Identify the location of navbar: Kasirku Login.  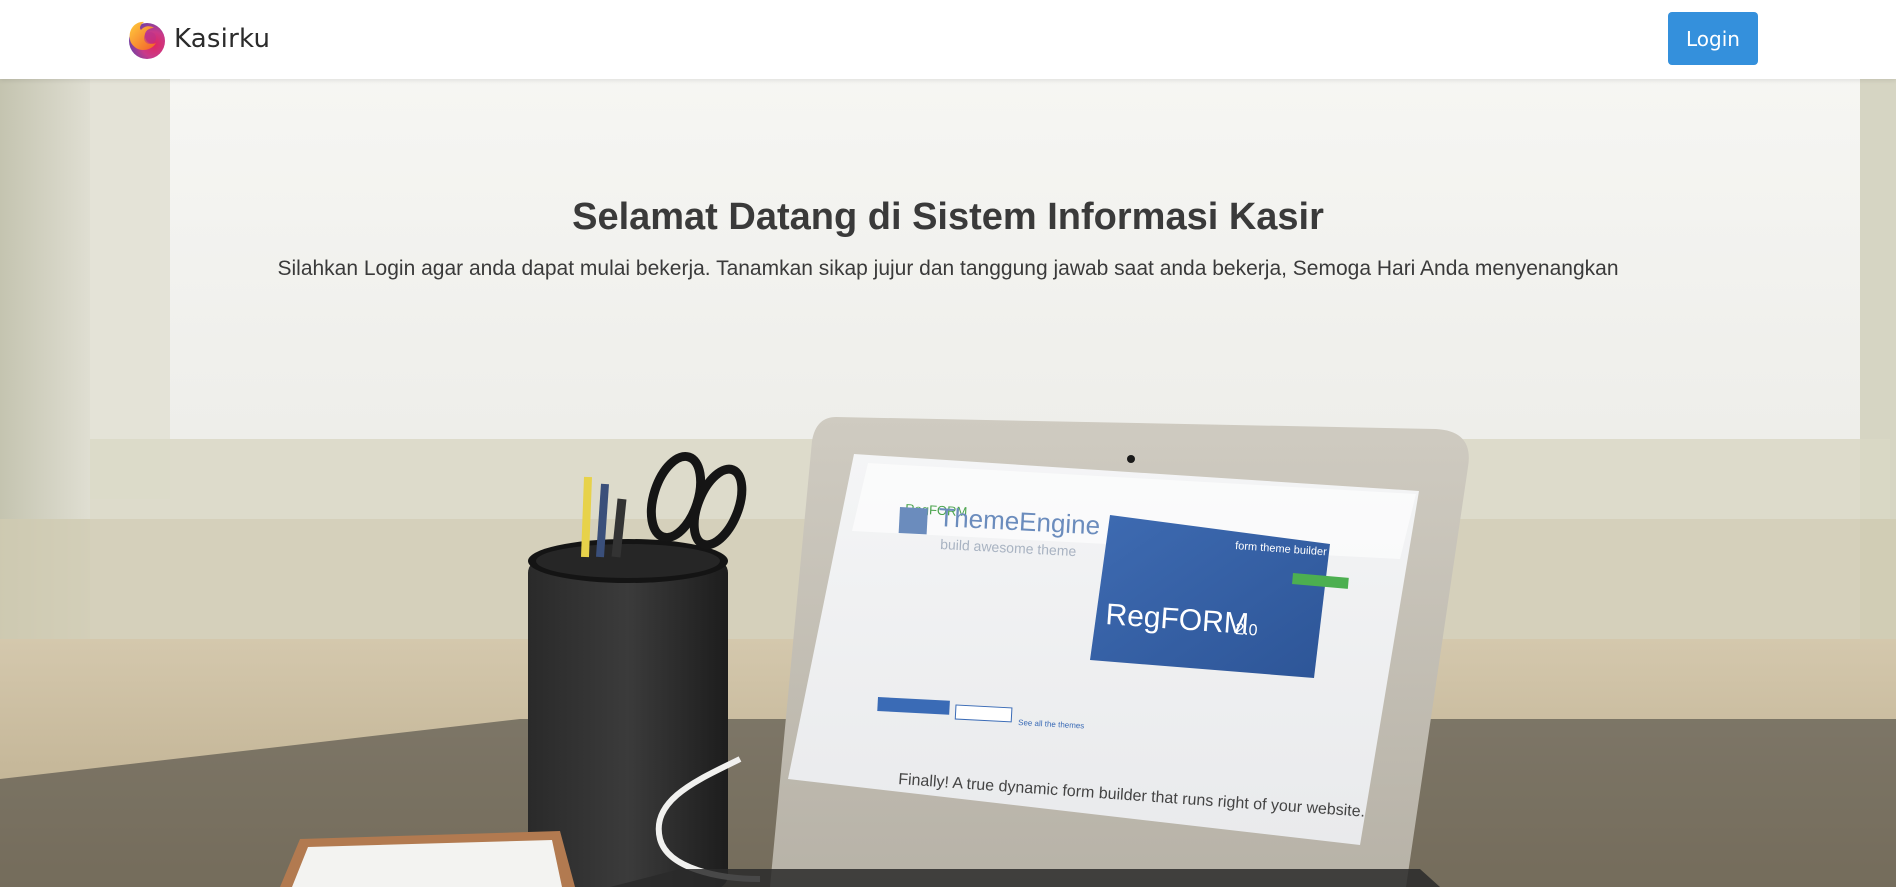
(948, 39).